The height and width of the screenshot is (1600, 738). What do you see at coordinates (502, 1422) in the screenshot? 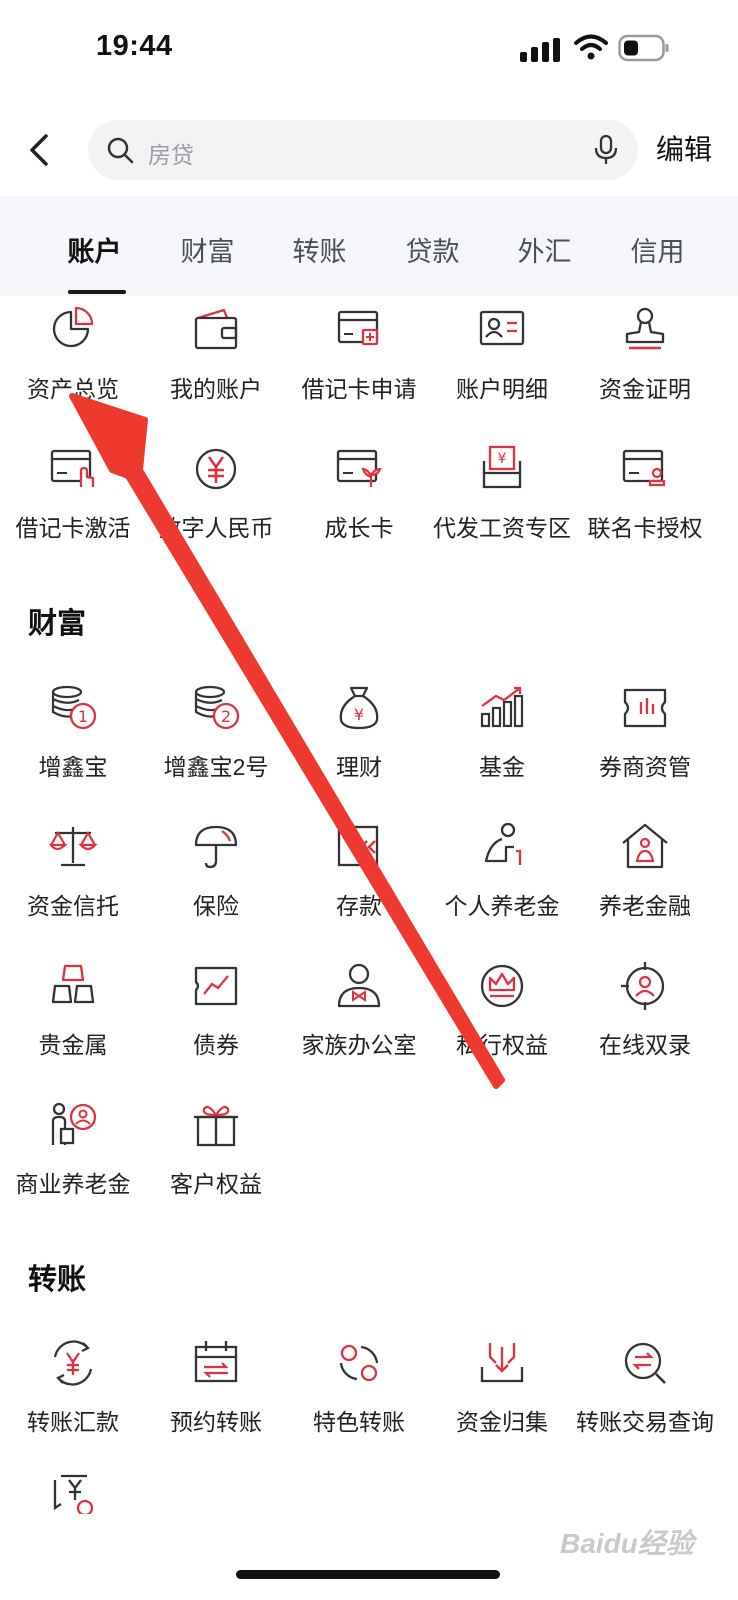
I see `menu-item-label: 资金归集` at bounding box center [502, 1422].